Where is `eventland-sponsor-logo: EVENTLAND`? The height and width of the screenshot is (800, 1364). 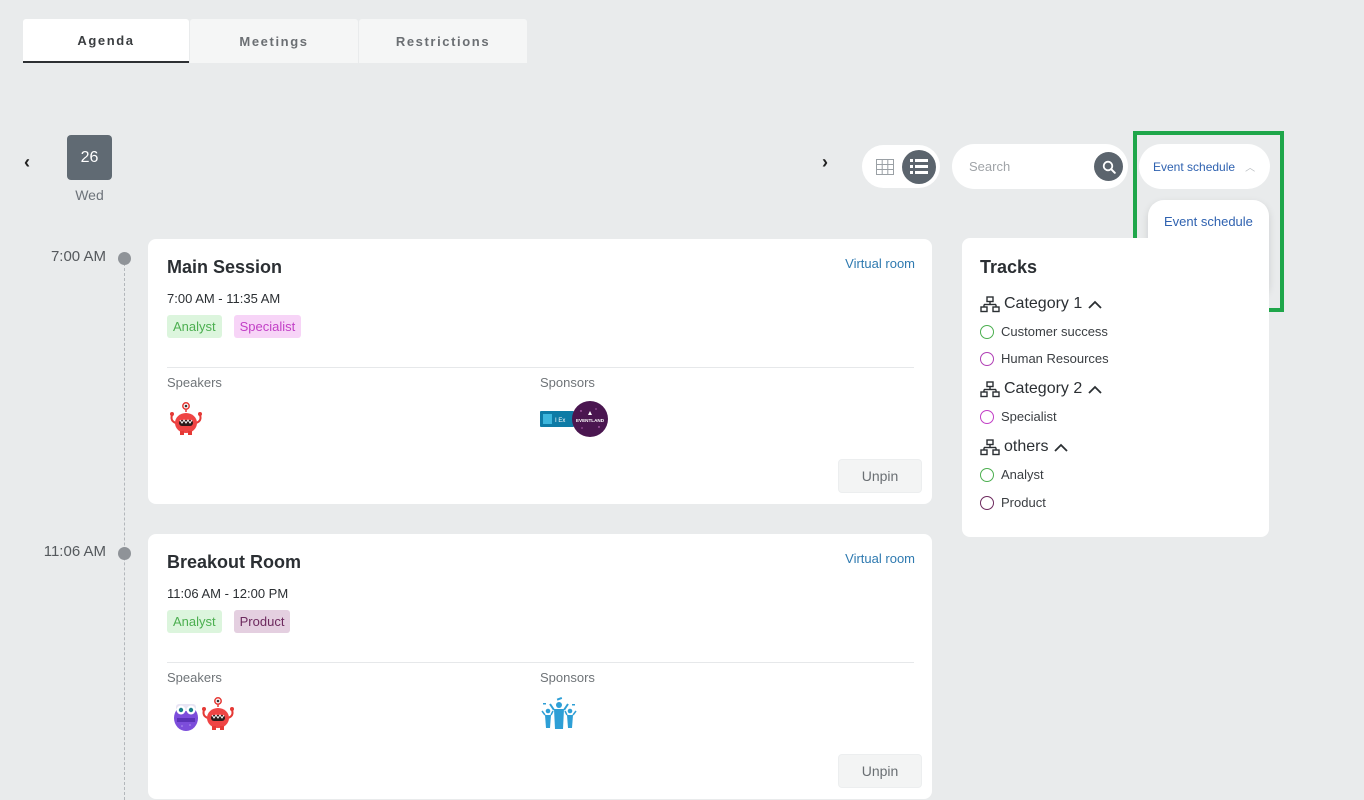 eventland-sponsor-logo: EVENTLAND is located at coordinates (590, 419).